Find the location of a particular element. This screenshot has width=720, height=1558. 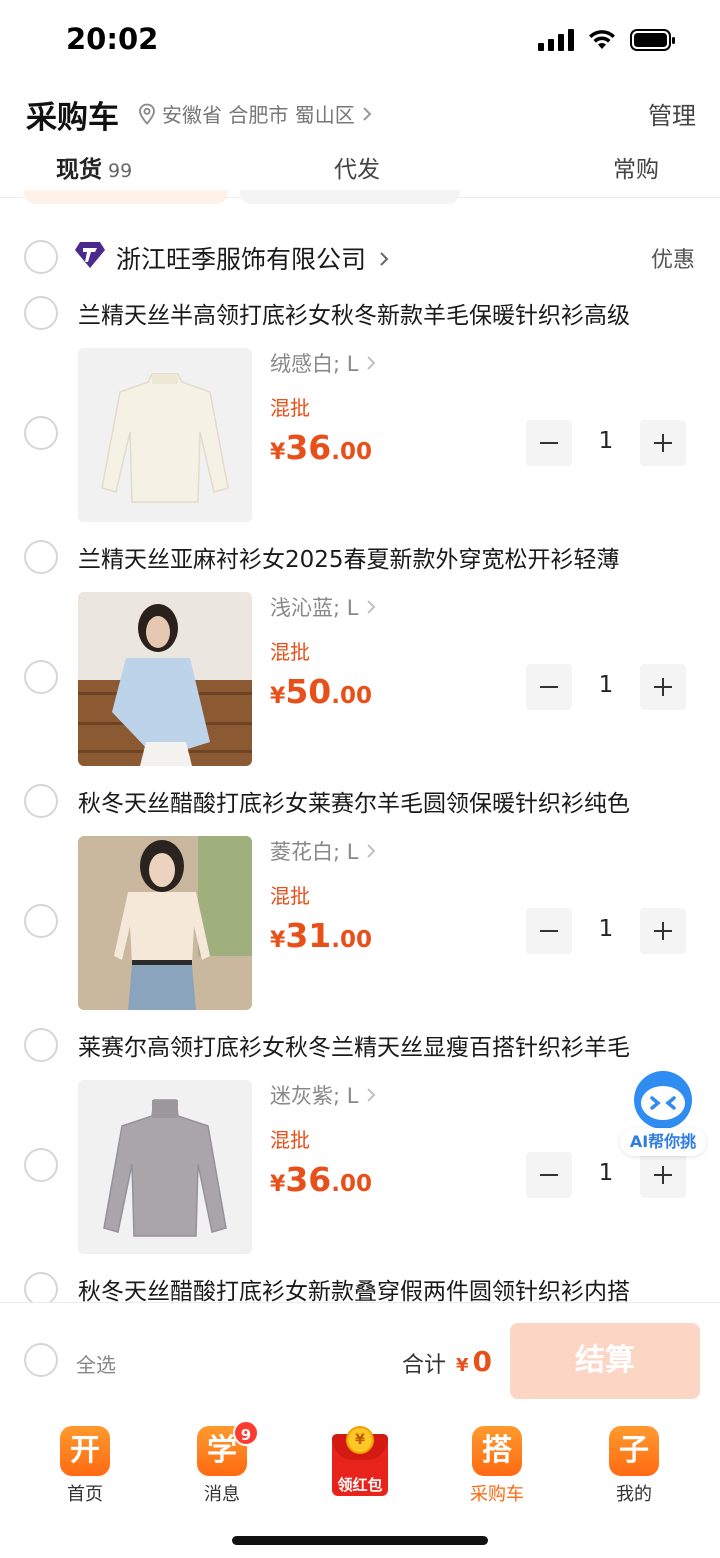

quantity-stepper: 1 is located at coordinates (606, 687).